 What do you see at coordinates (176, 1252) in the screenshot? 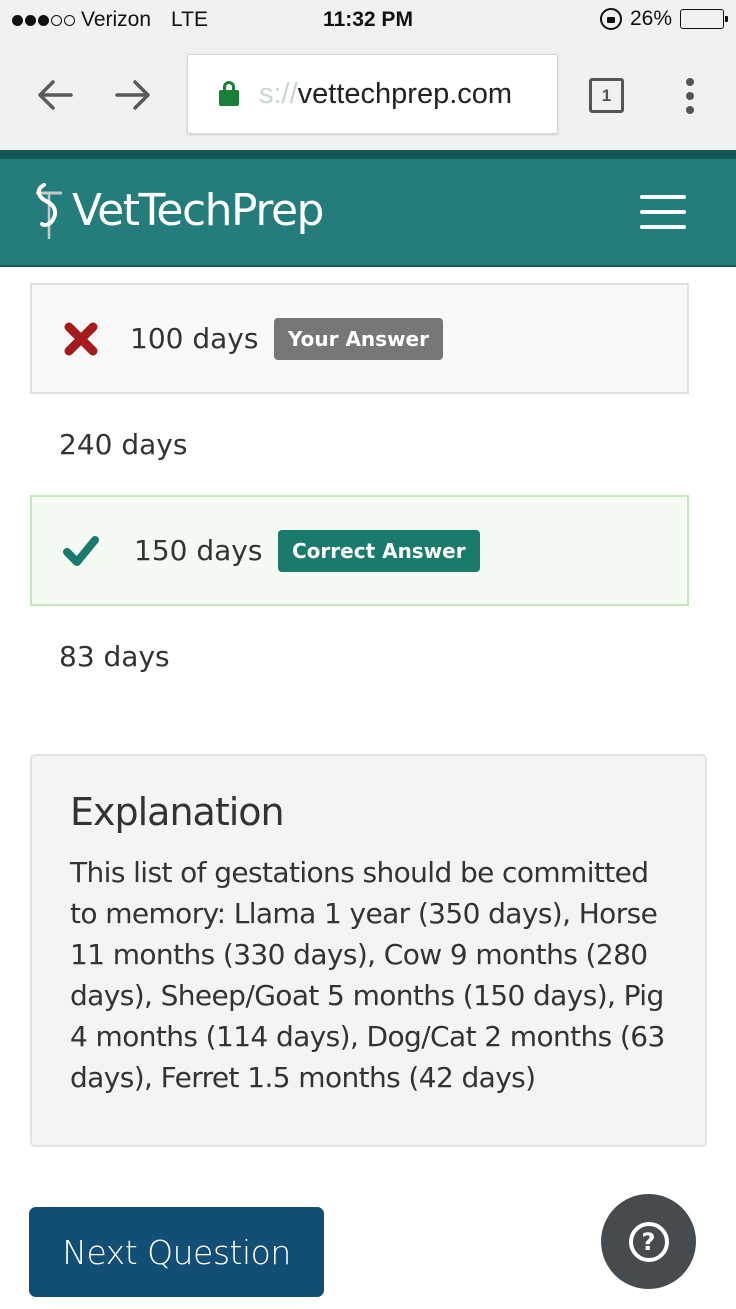
I see `next-question-button: Next Question` at bounding box center [176, 1252].